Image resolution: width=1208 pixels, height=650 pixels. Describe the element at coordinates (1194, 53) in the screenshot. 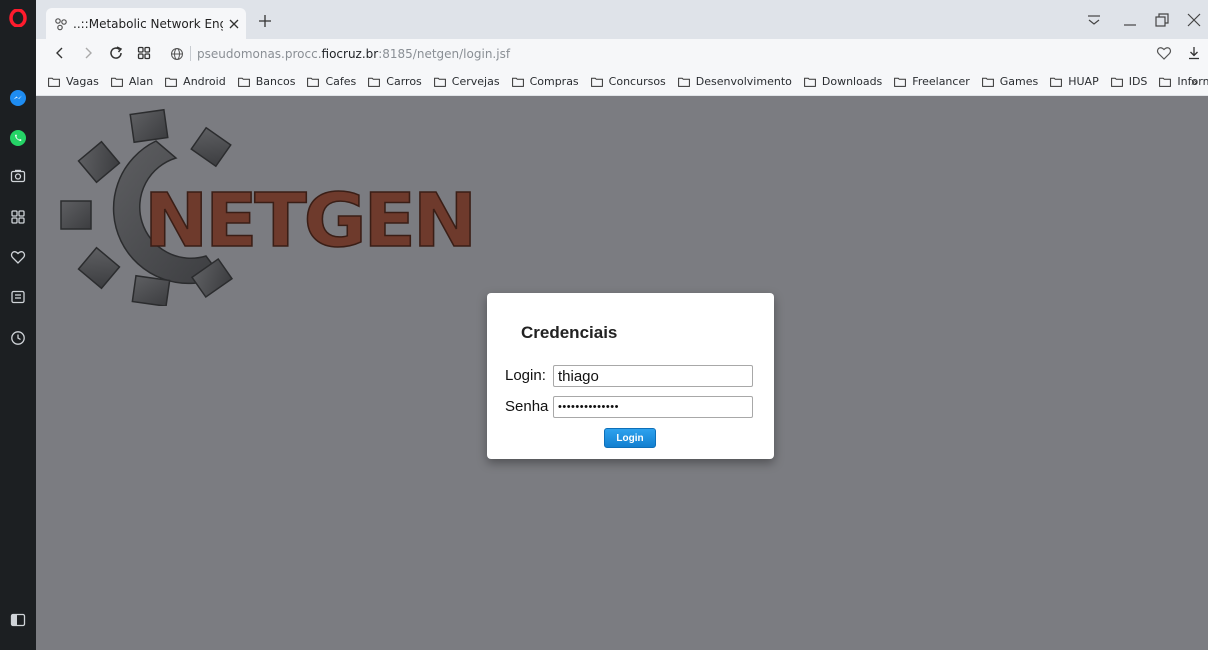

I see `download-icon` at that location.